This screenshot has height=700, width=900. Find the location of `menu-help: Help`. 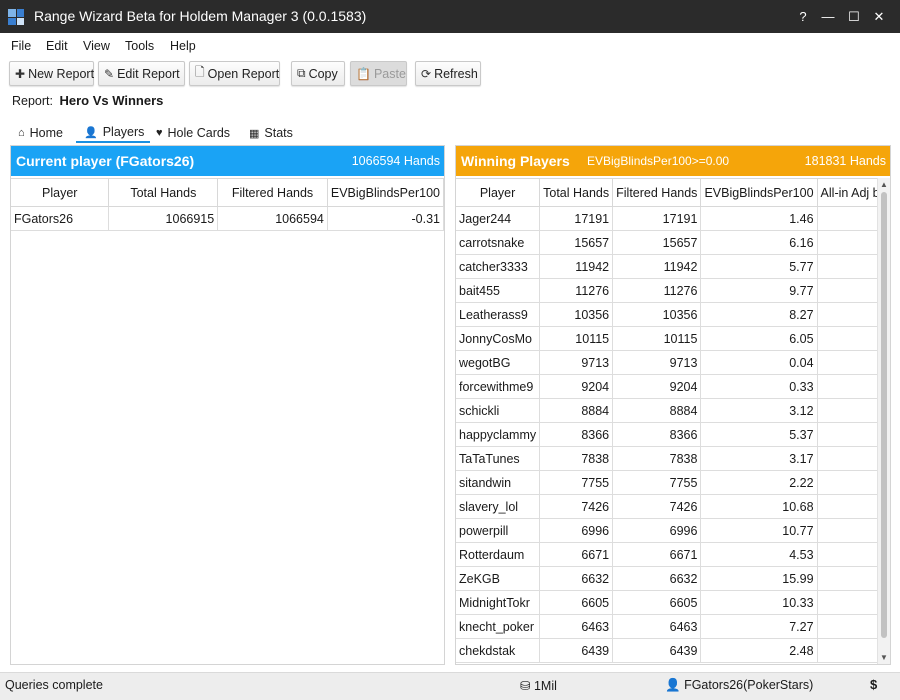

menu-help: Help is located at coordinates (183, 46).